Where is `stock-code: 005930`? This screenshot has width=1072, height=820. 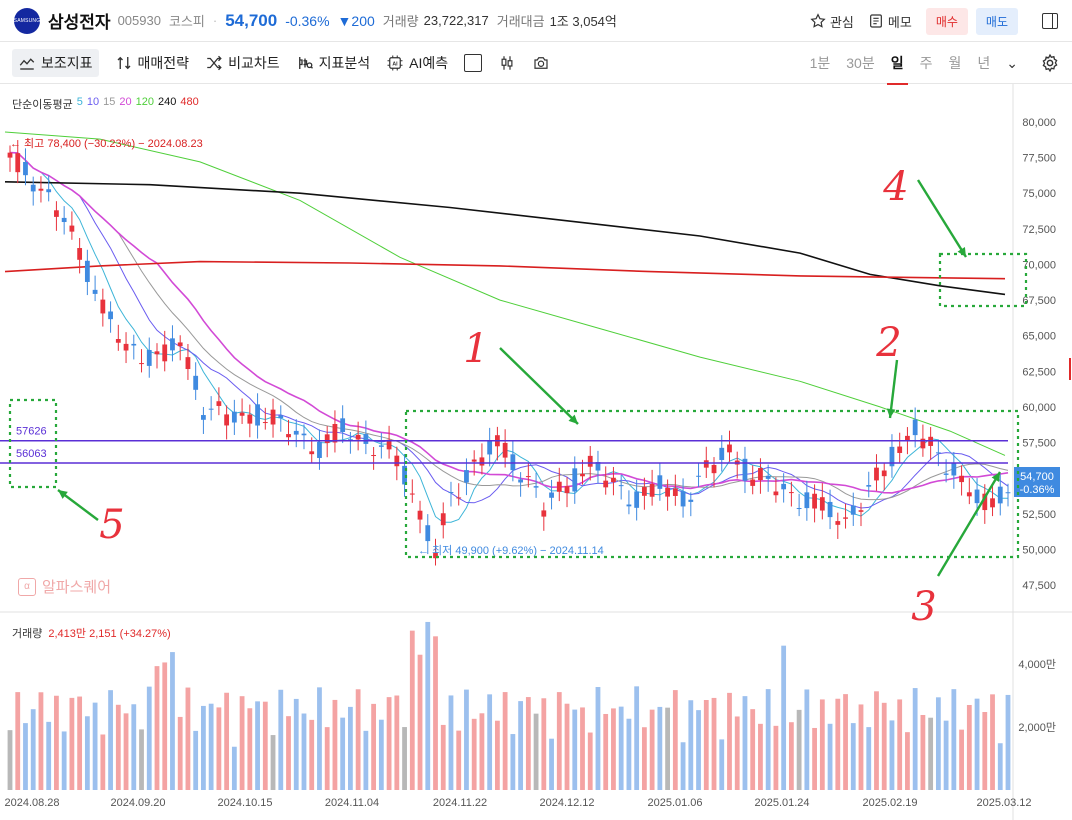 stock-code: 005930 is located at coordinates (139, 20).